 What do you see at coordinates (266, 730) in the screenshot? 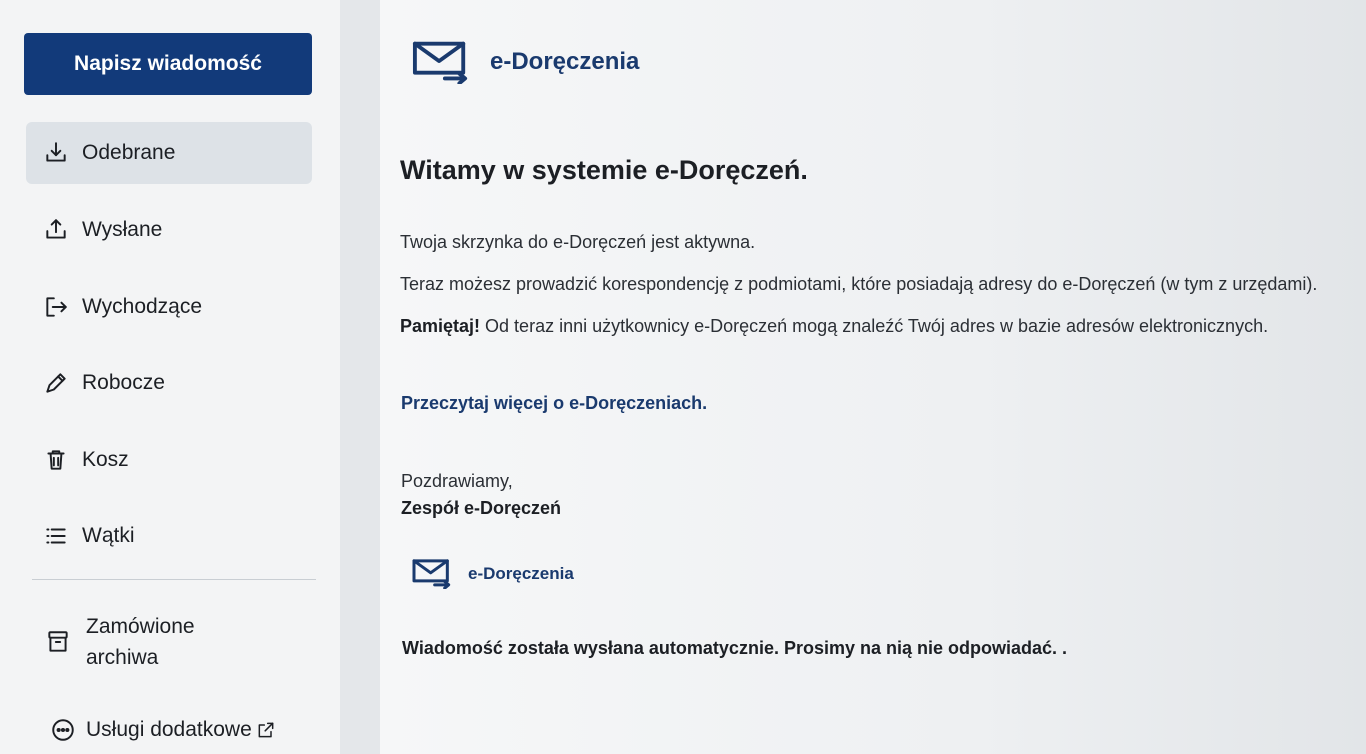
I see `external-link-icon` at bounding box center [266, 730].